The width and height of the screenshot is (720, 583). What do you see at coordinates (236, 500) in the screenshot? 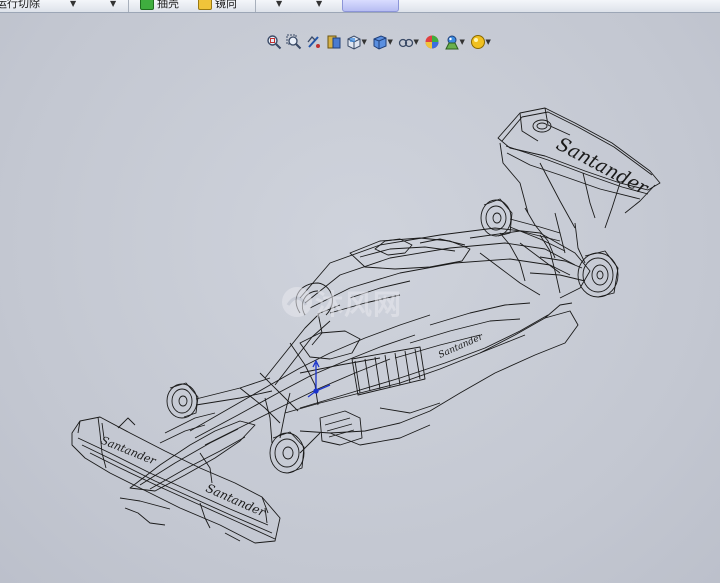
I see `front-wing-right-logo-text: Santander` at bounding box center [236, 500].